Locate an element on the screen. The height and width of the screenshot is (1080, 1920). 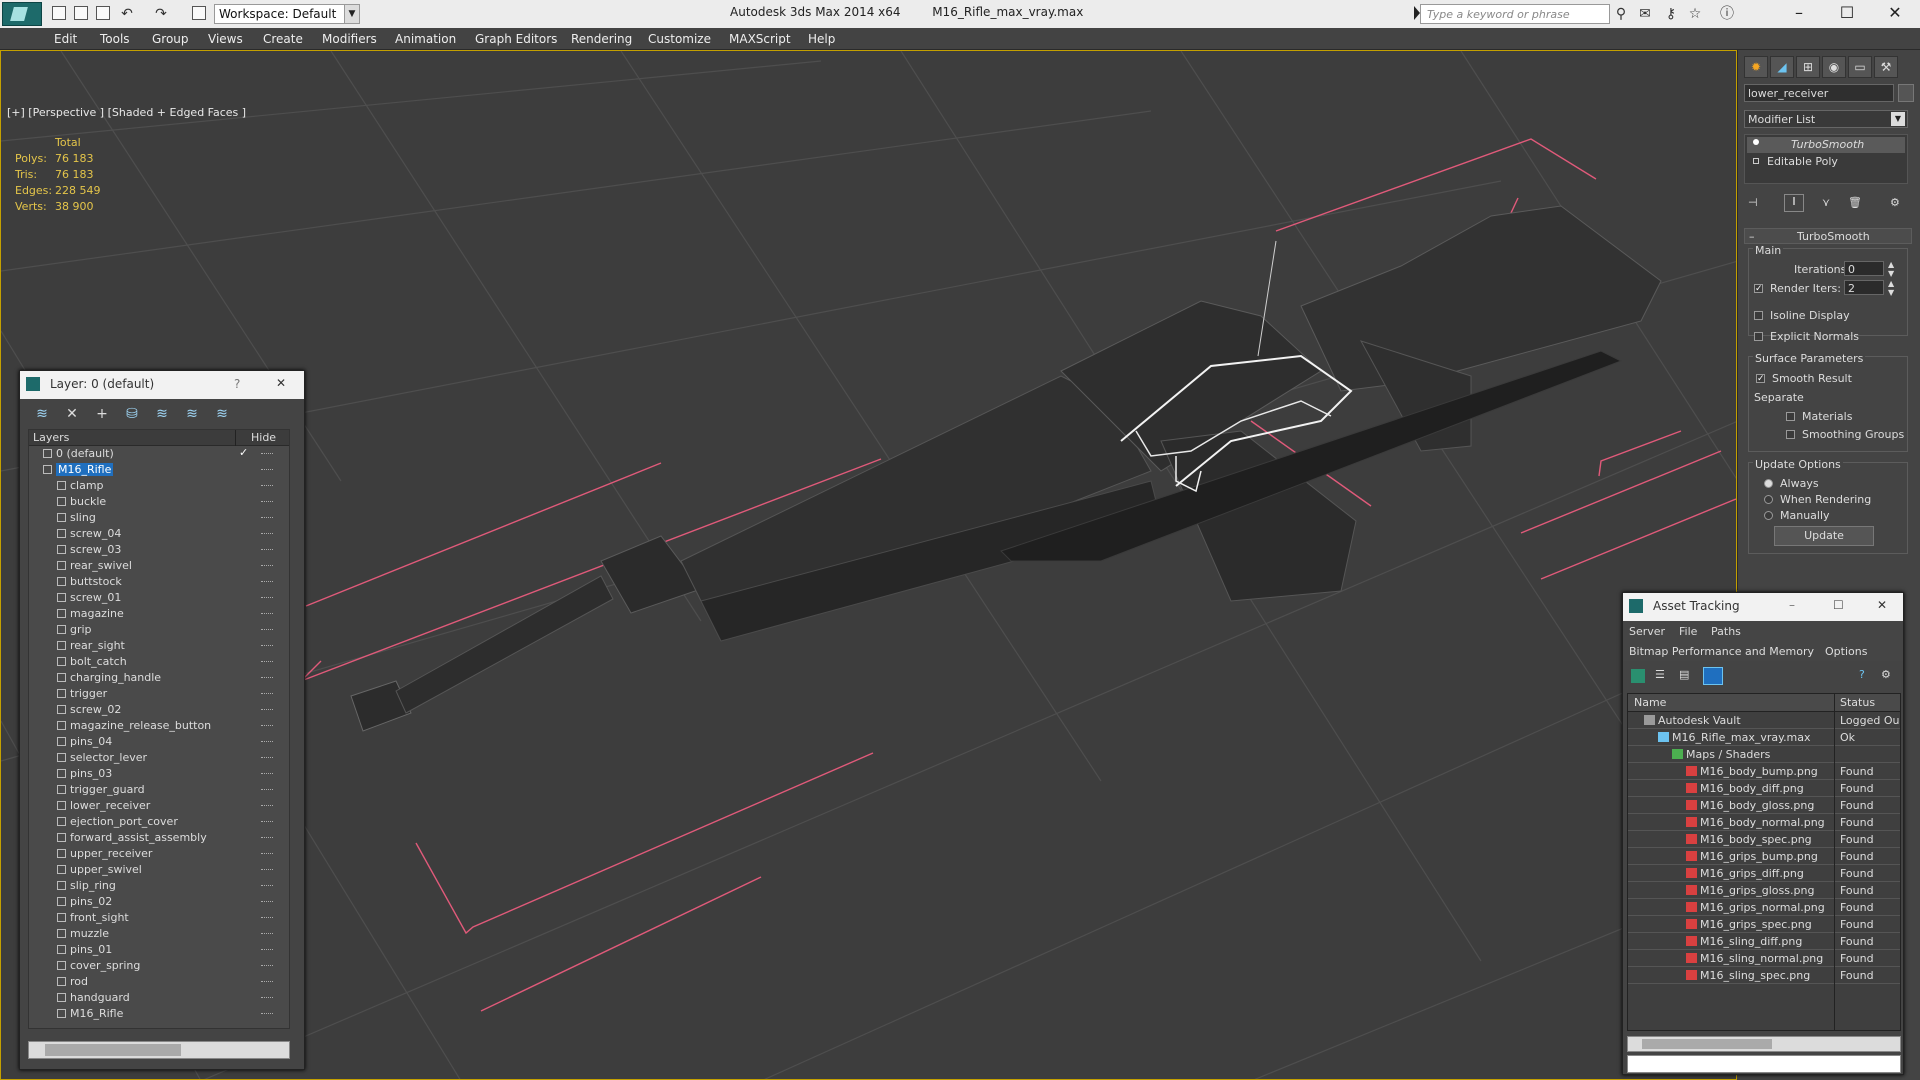
asset-row: M16_Rifle_max_vray.max Ok is located at coordinates (1764, 737).